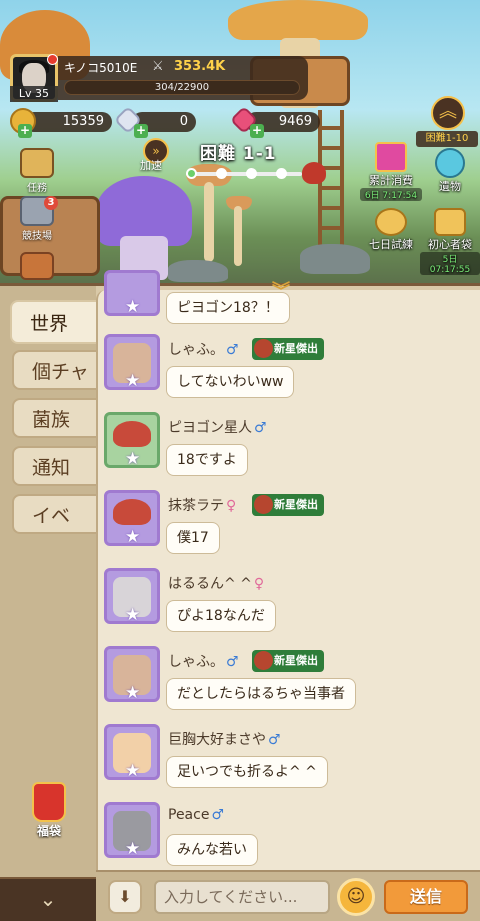 Image resolution: width=480 pixels, height=921 pixels. I want to click on message-sender: はるるん^ ^ ♀, so click(216, 584).